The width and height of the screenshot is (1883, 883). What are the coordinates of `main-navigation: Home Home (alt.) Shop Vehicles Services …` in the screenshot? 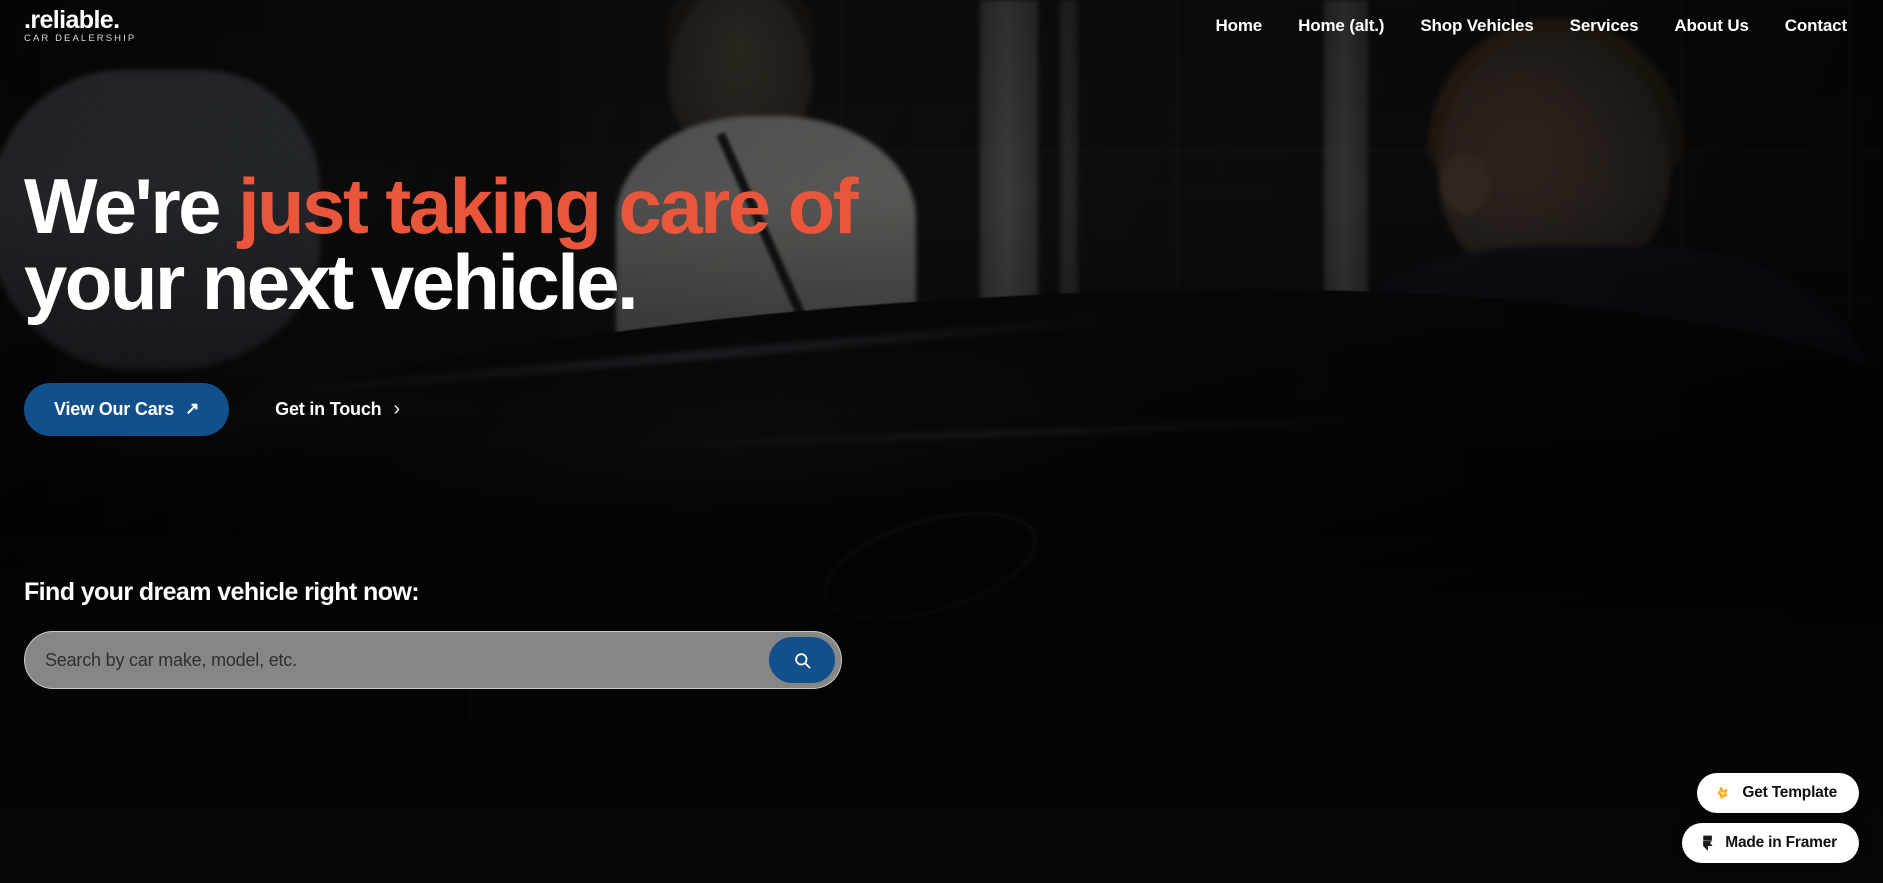 It's located at (1537, 26).